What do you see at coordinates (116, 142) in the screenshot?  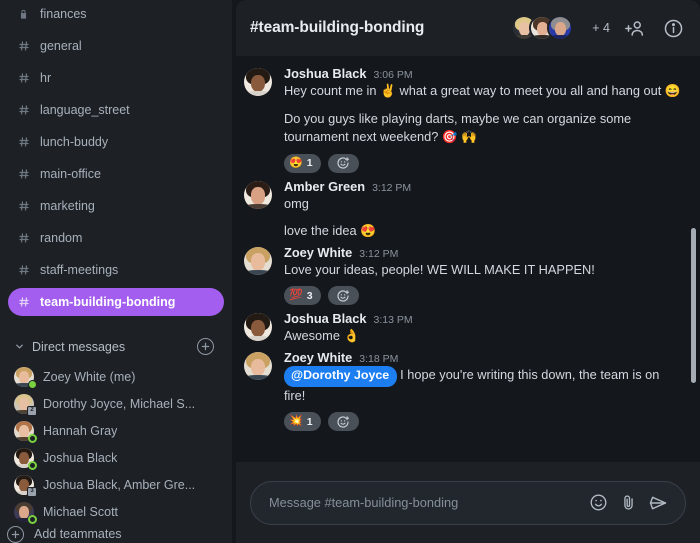 I see `sidebar-channel-lunch-buddy: lunch-buddy` at bounding box center [116, 142].